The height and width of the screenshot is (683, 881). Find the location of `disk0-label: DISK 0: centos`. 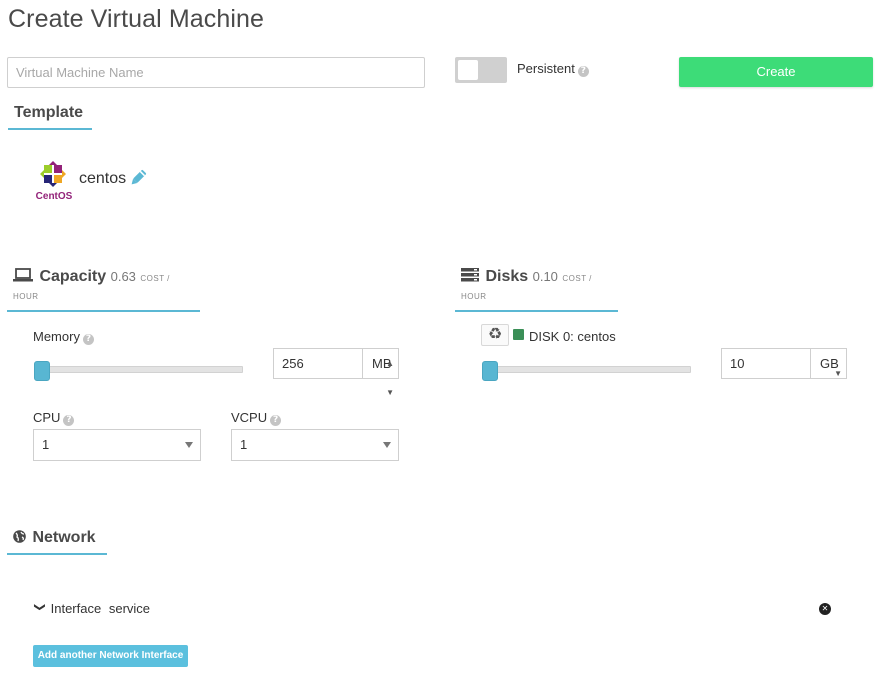

disk0-label: DISK 0: centos is located at coordinates (572, 336).